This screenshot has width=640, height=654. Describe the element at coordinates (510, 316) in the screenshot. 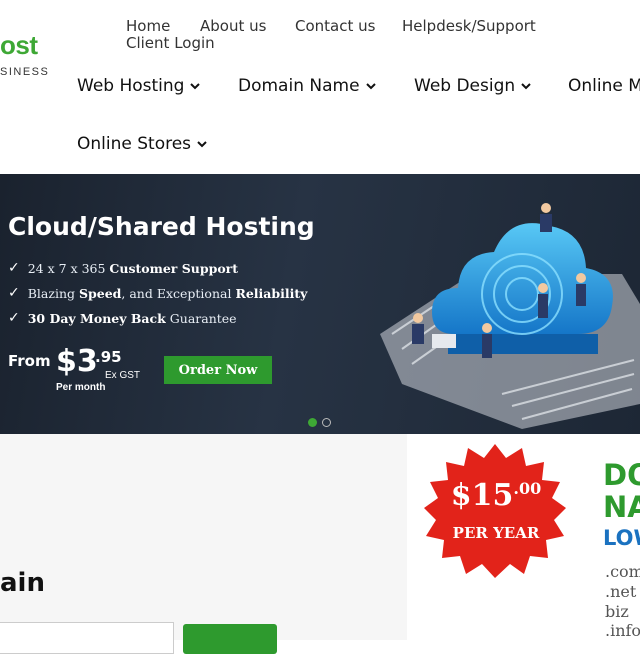

I see `cloud-server-illustration` at that location.